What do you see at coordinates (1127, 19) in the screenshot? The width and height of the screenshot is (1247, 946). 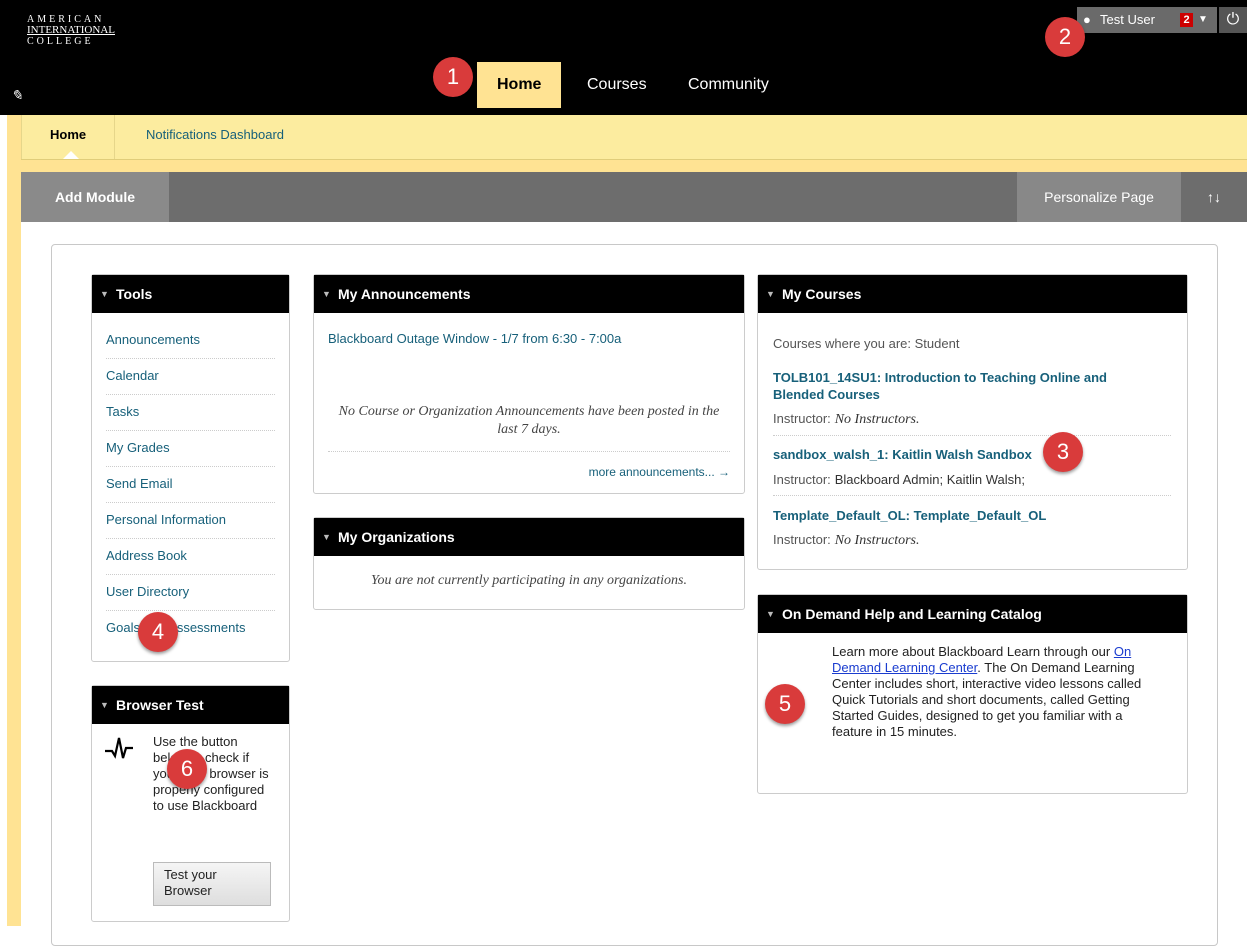 I see `user-name: Test User` at bounding box center [1127, 19].